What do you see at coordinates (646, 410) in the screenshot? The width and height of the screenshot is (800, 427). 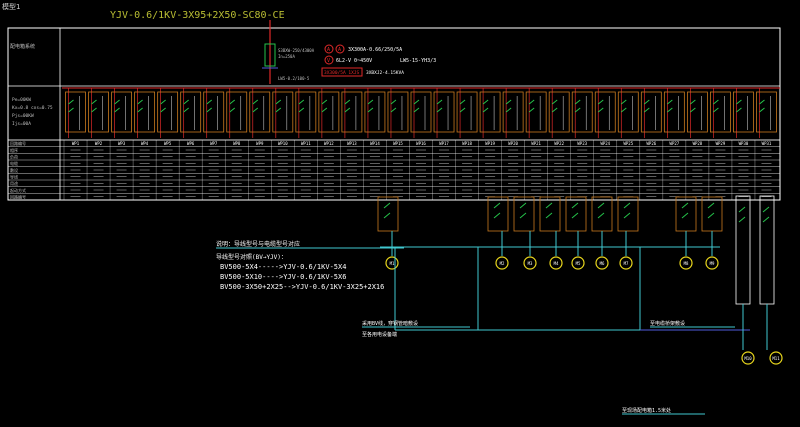 I see `bottom-note-right-lower: 至现场配电箱1.5米处` at bounding box center [646, 410].